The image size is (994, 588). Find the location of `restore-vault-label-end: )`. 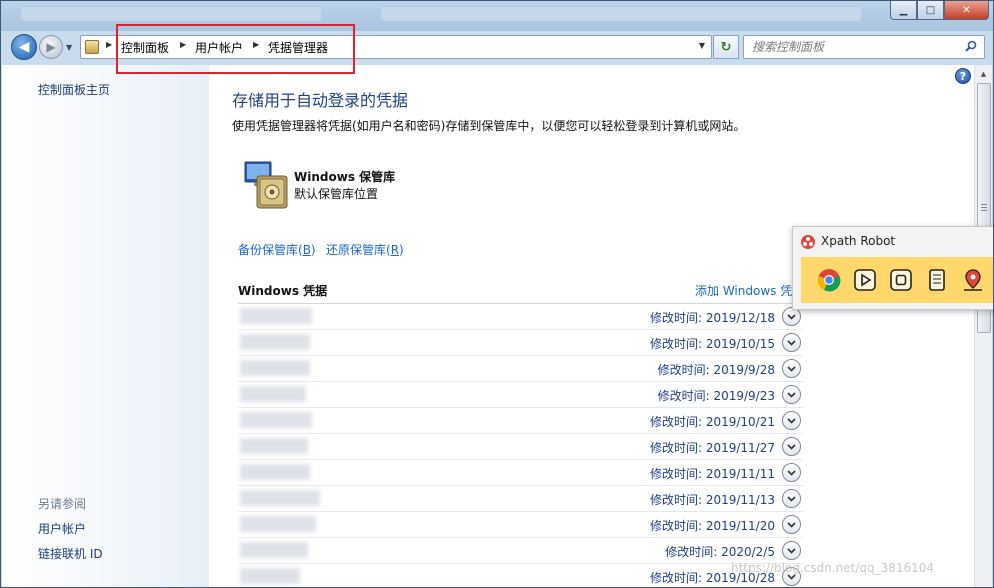

restore-vault-label-end: ) is located at coordinates (401, 250).